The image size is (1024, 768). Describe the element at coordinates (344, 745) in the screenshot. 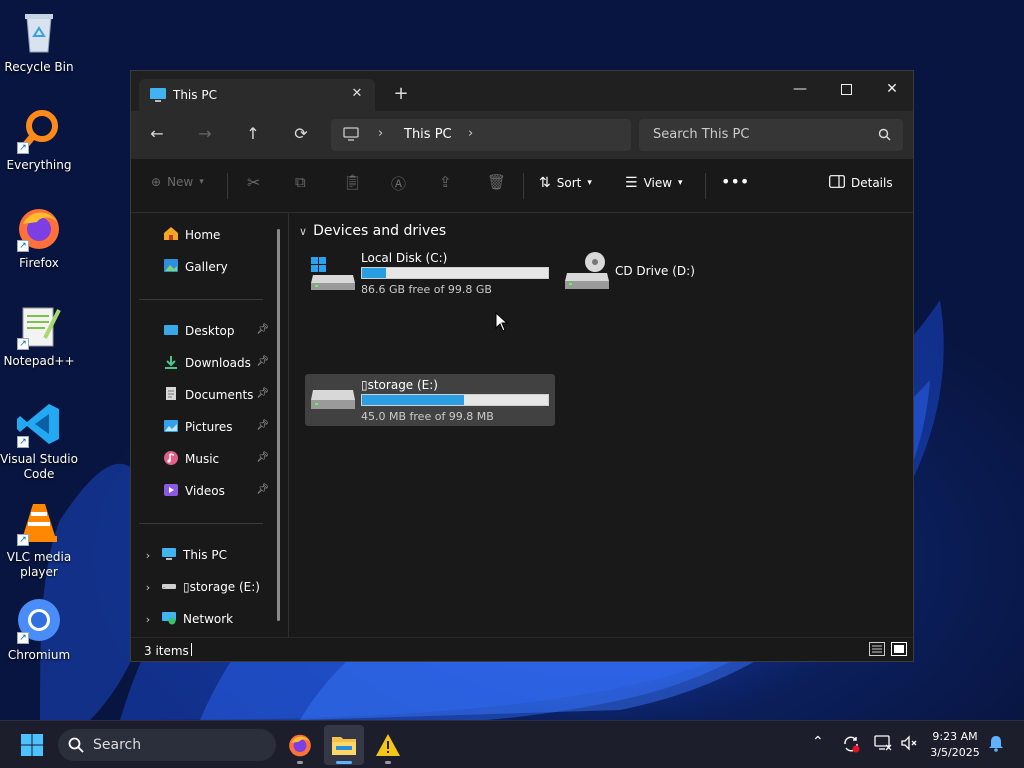

I see `taskbar-app-file-explorer` at that location.